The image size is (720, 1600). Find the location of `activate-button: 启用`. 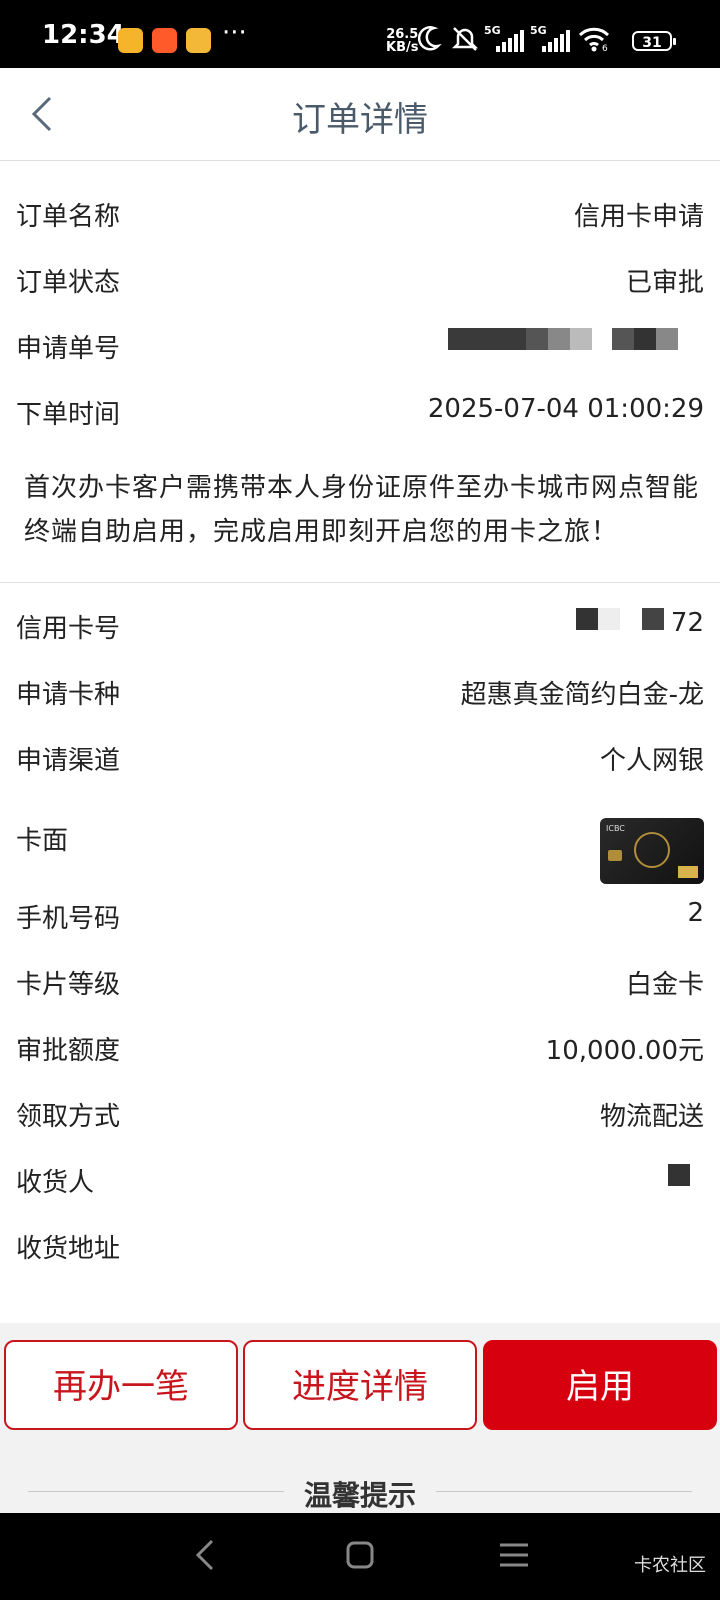

activate-button: 启用 is located at coordinates (600, 1385).